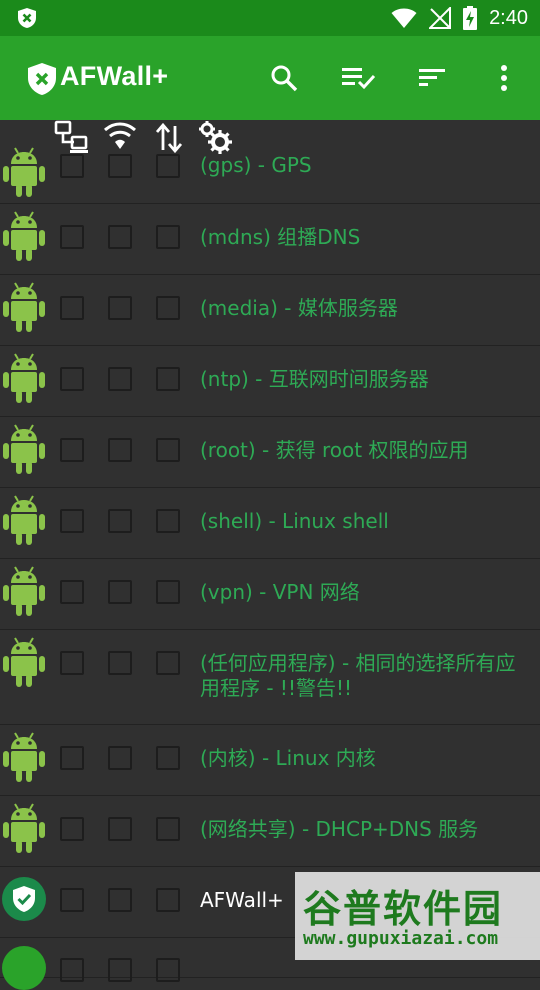 The width and height of the screenshot is (540, 990). Describe the element at coordinates (401, 938) in the screenshot. I see `watermark-url: www.gupuxiazai.com` at that location.